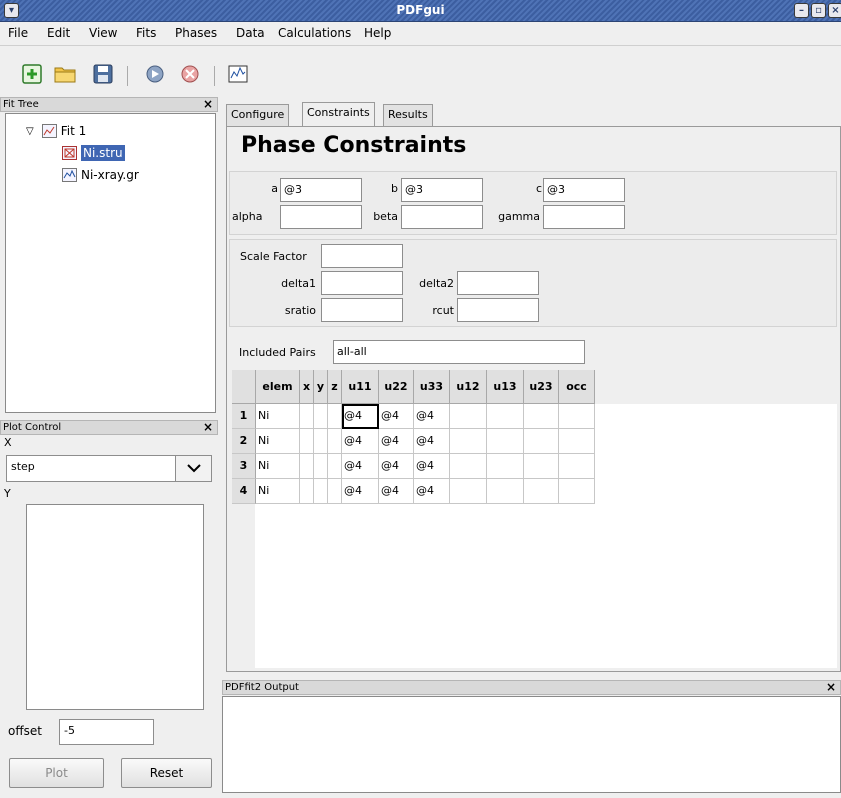 The width and height of the screenshot is (841, 798). I want to click on chevron-down-icon, so click(193, 468).